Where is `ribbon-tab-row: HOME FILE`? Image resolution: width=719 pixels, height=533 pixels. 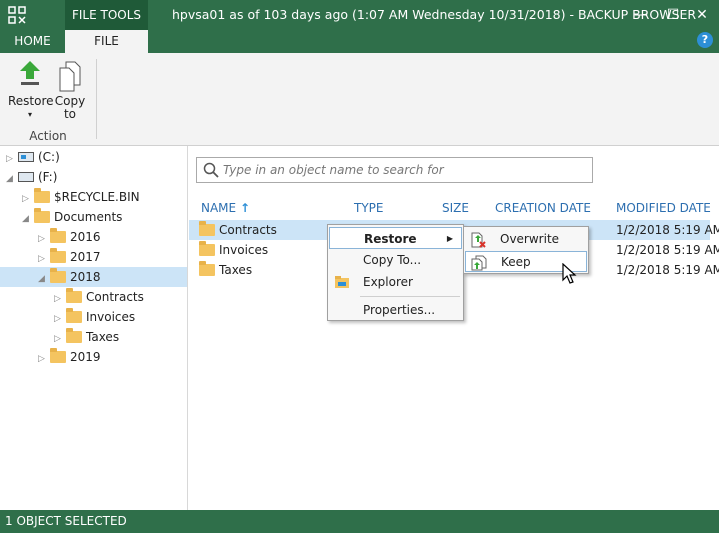
ribbon-tab-row: HOME FILE is located at coordinates (359, 41).